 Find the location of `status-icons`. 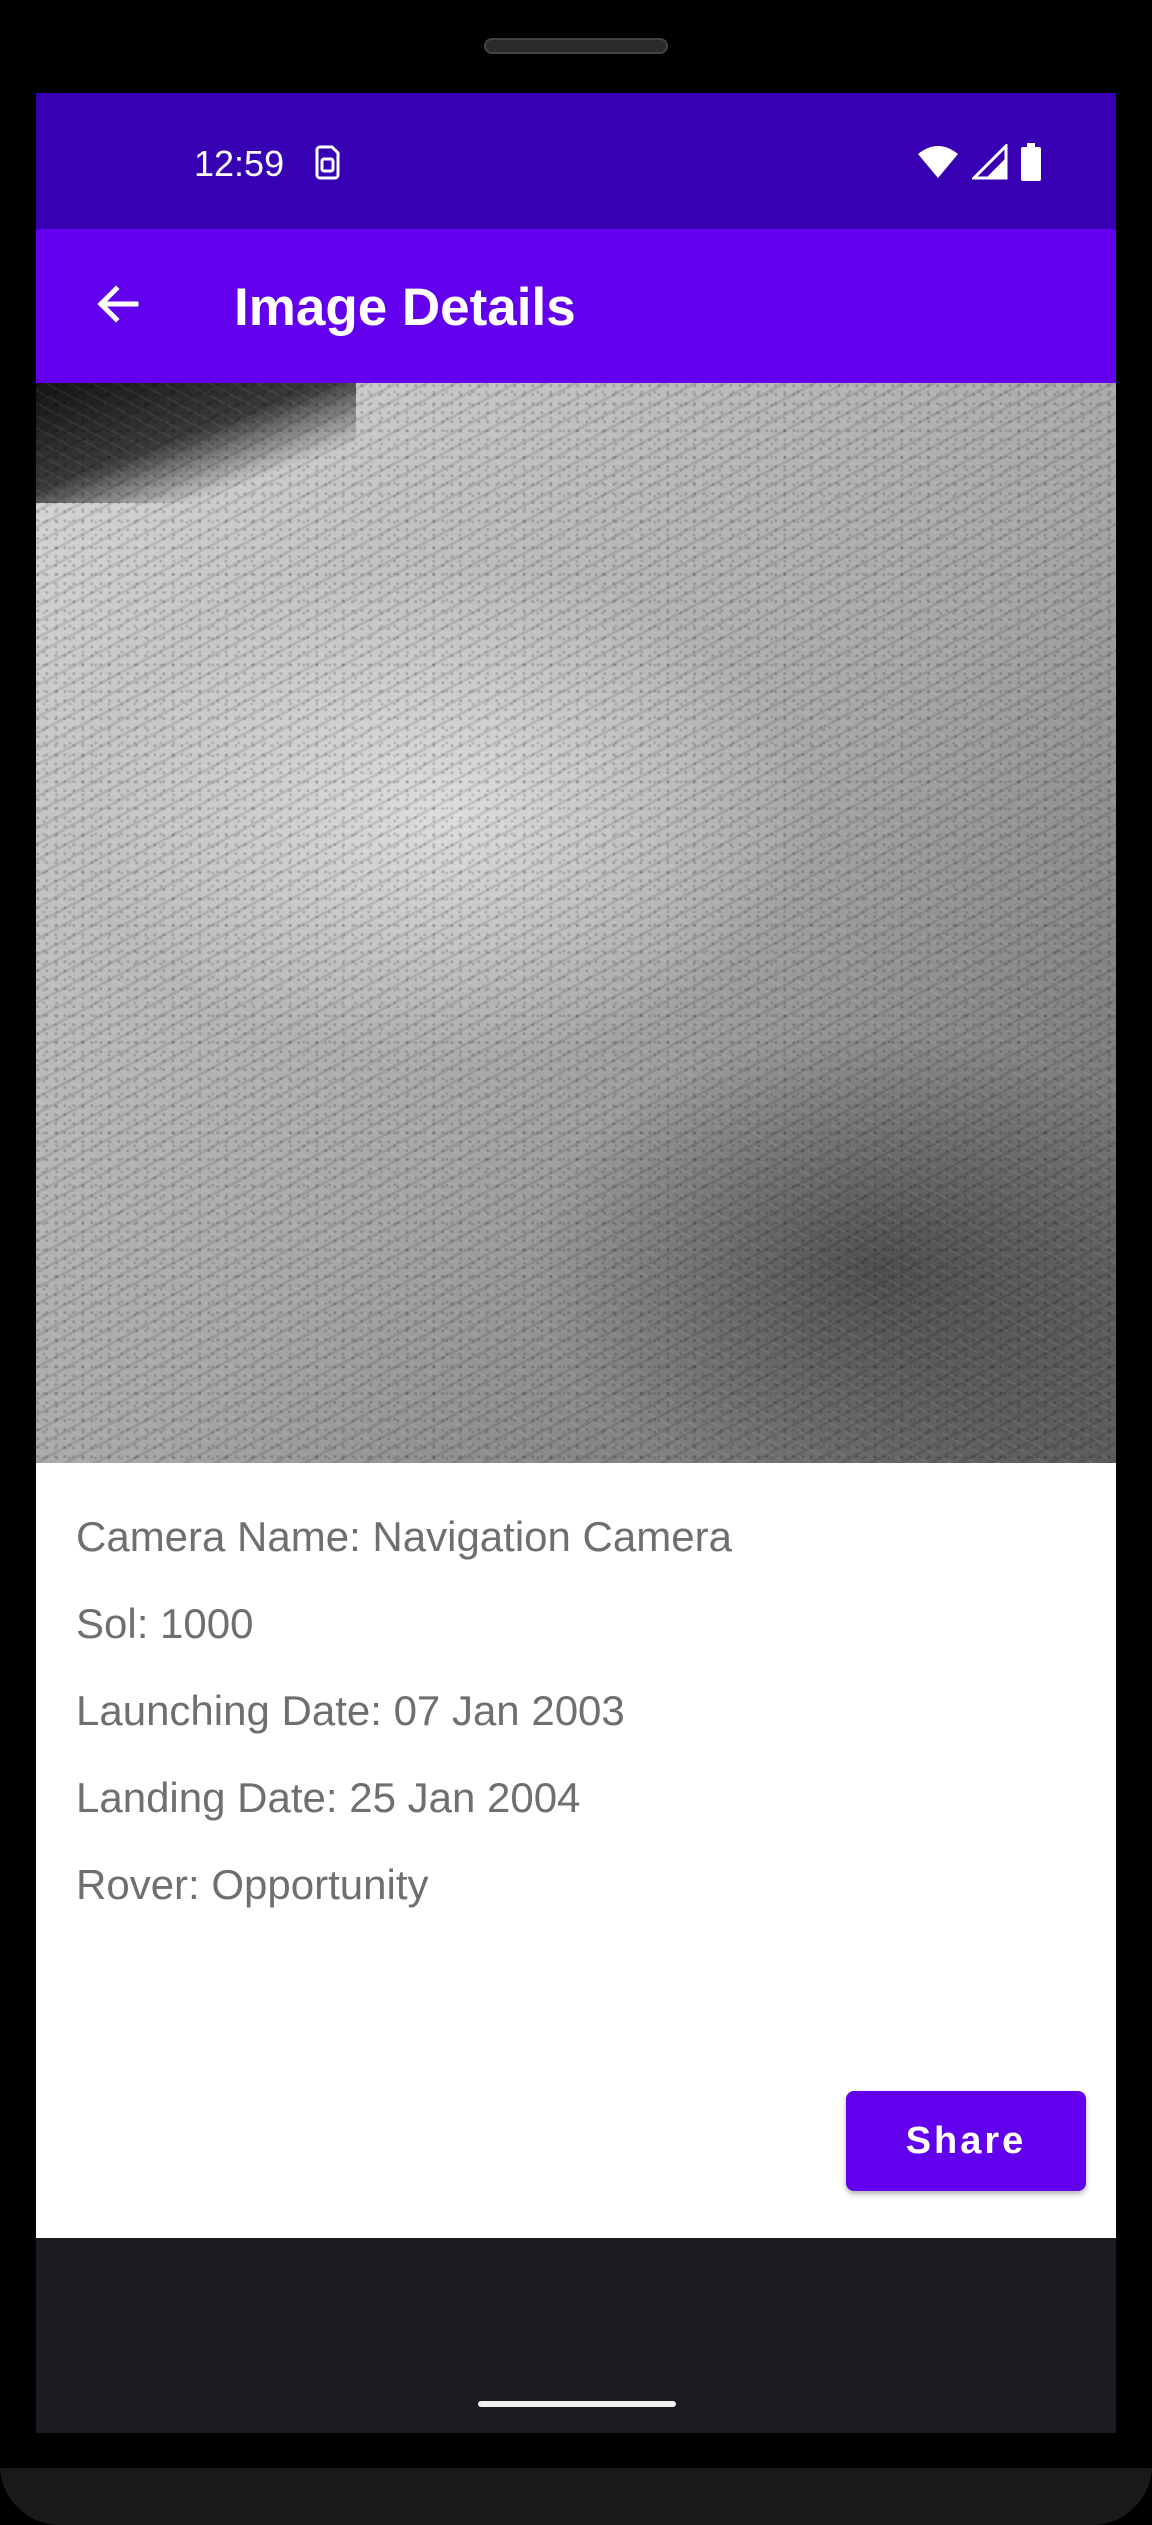

status-icons is located at coordinates (979, 164).